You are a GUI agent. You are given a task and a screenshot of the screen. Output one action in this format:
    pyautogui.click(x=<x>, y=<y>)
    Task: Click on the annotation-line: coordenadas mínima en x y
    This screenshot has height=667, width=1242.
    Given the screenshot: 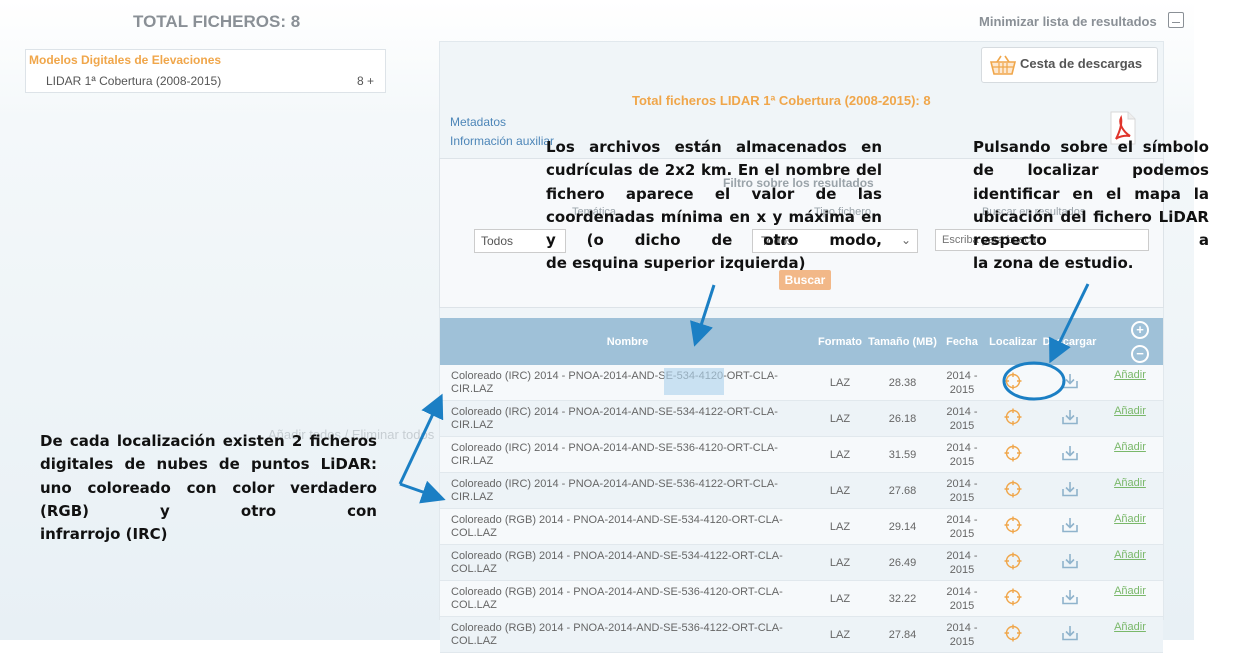 What is the action you would take?
    pyautogui.click(x=664, y=216)
    